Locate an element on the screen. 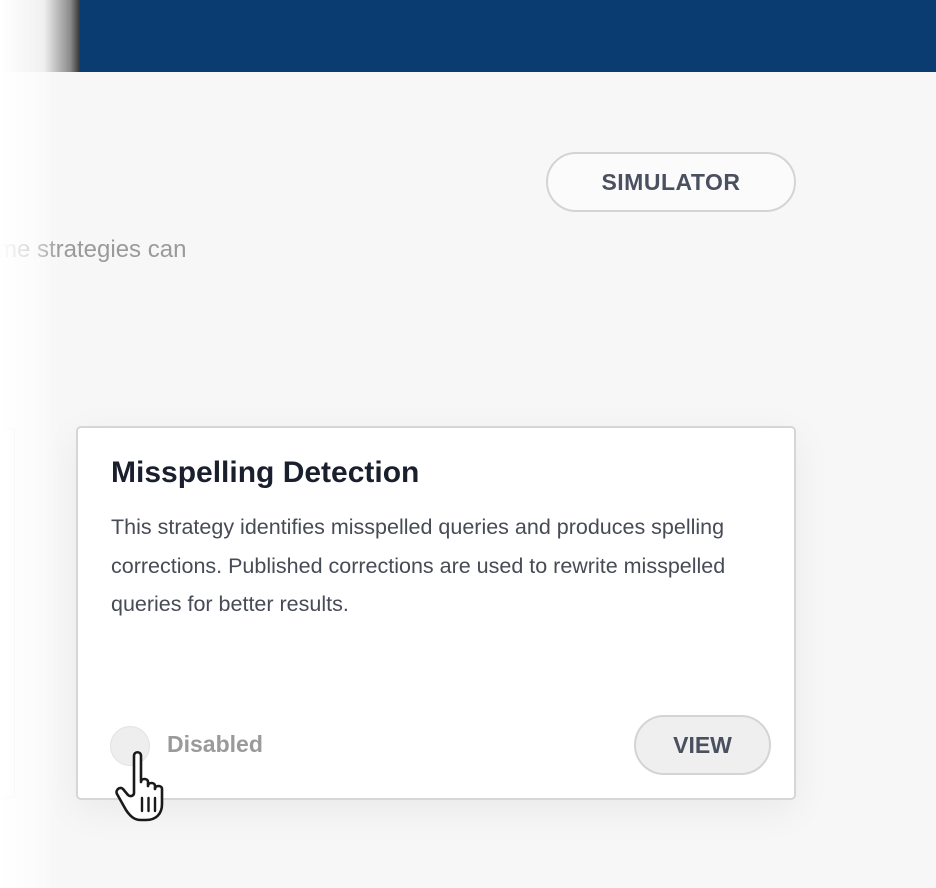  intro-text: me strategies can is located at coordinates (93, 249).